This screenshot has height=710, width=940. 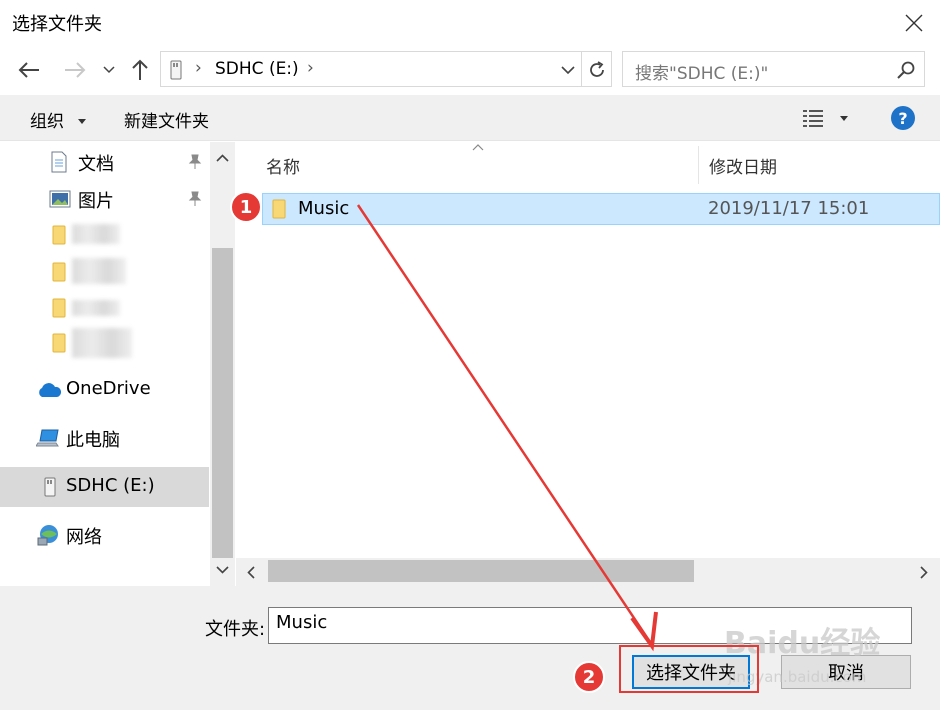 I want to click on refresh-icon, so click(x=597, y=70).